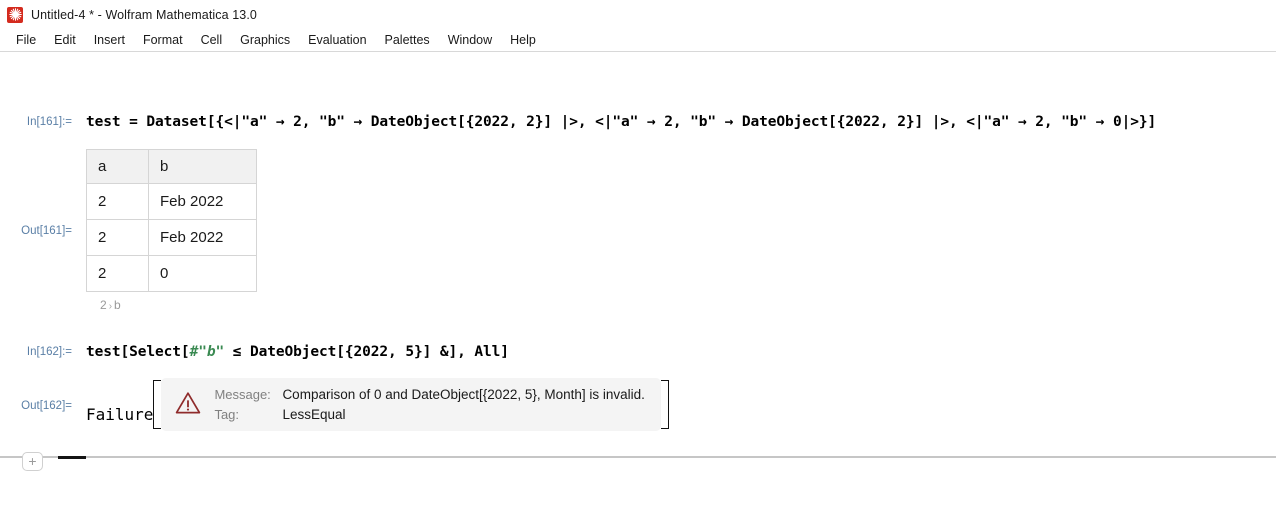 This screenshot has height=515, width=1276. Describe the element at coordinates (665, 404) in the screenshot. I see `bracket-close-icon` at that location.